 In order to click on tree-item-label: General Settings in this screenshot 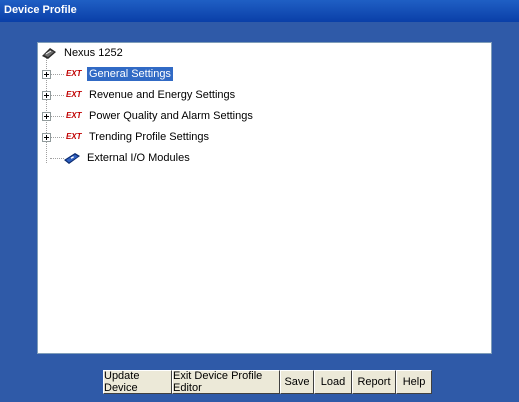, I will do `click(130, 74)`.